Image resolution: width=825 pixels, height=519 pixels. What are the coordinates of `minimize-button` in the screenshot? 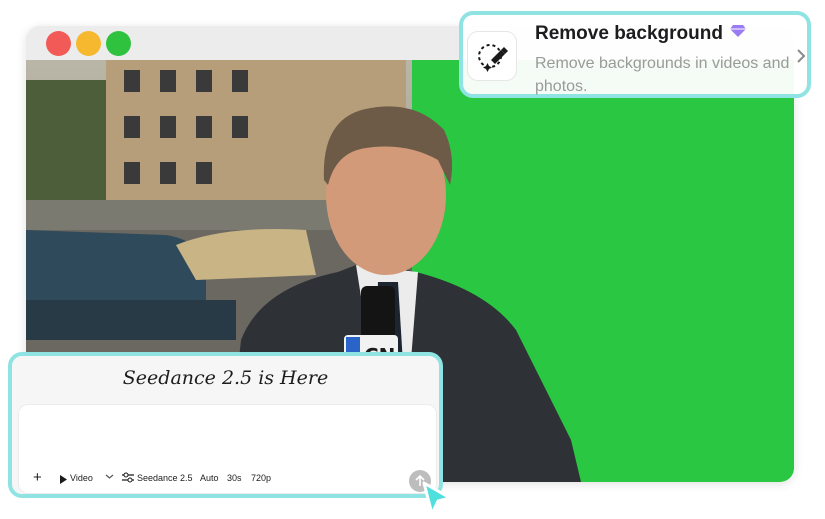 It's located at (88, 43).